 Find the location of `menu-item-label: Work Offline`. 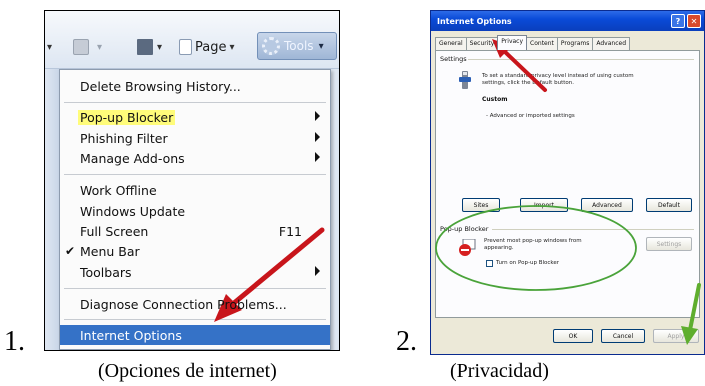

menu-item-label: Work Offline is located at coordinates (118, 190).